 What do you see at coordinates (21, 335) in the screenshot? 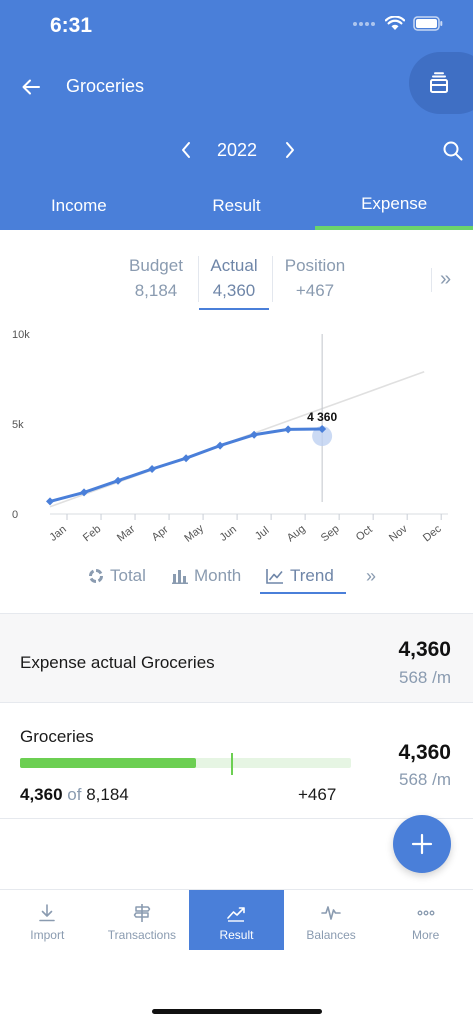
I see `y-tick-label: 10k` at bounding box center [21, 335].